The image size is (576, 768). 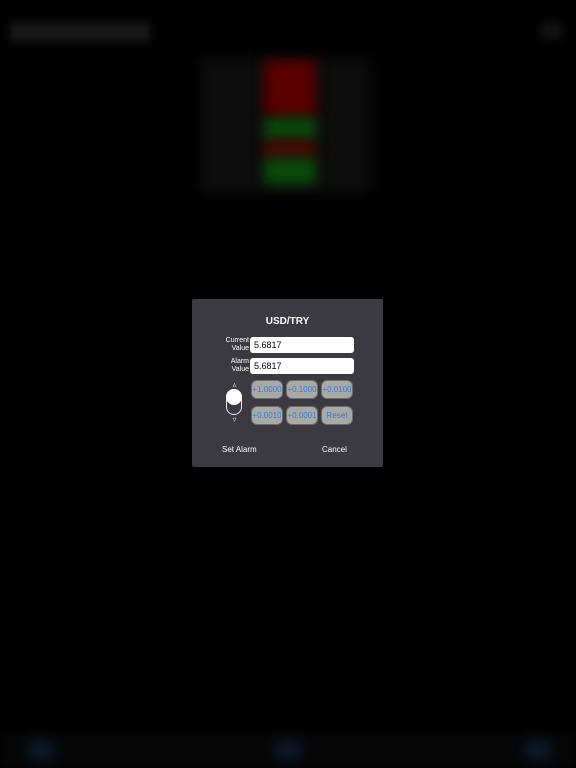 I want to click on background-tab-bar, so click(x=288, y=750).